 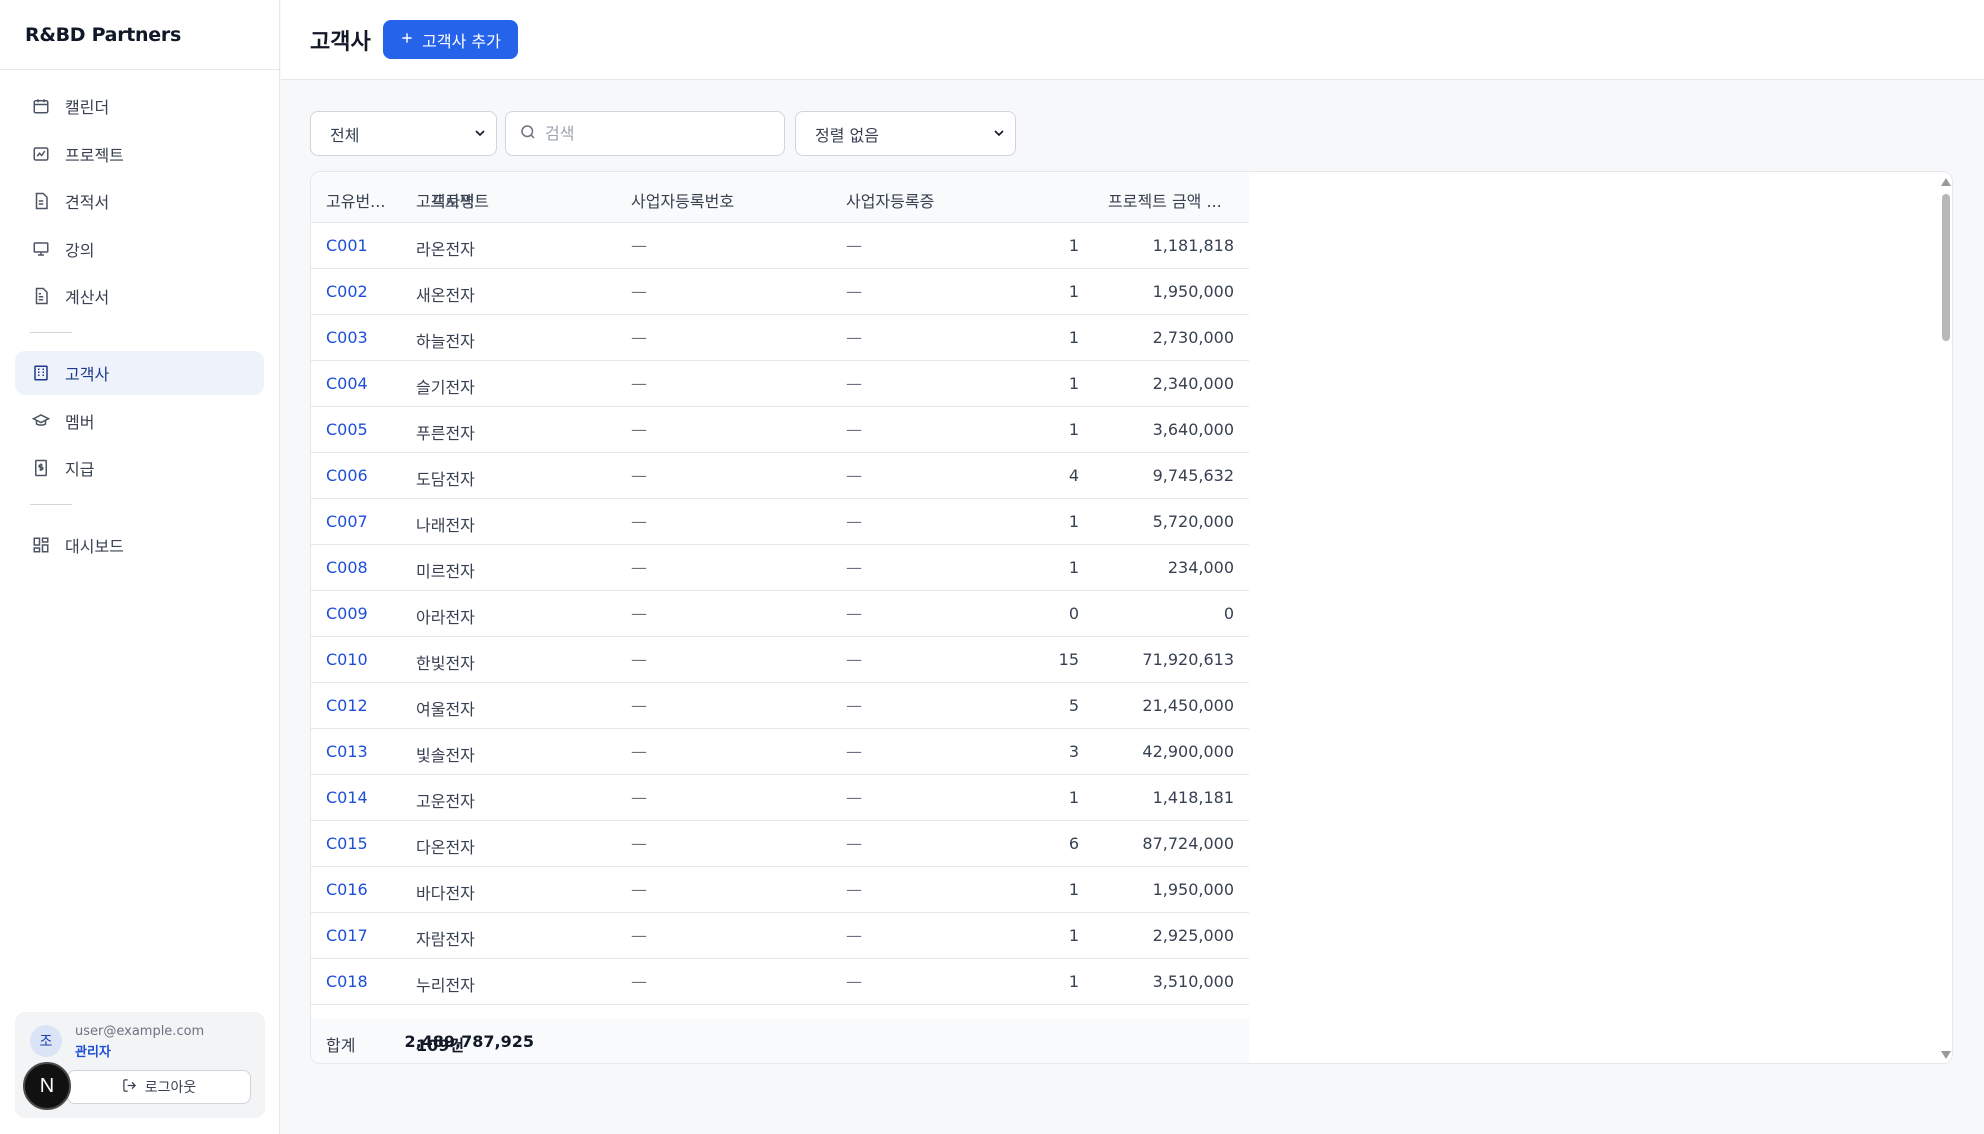 What do you see at coordinates (1073, 613) in the screenshot?
I see `project-count: 0` at bounding box center [1073, 613].